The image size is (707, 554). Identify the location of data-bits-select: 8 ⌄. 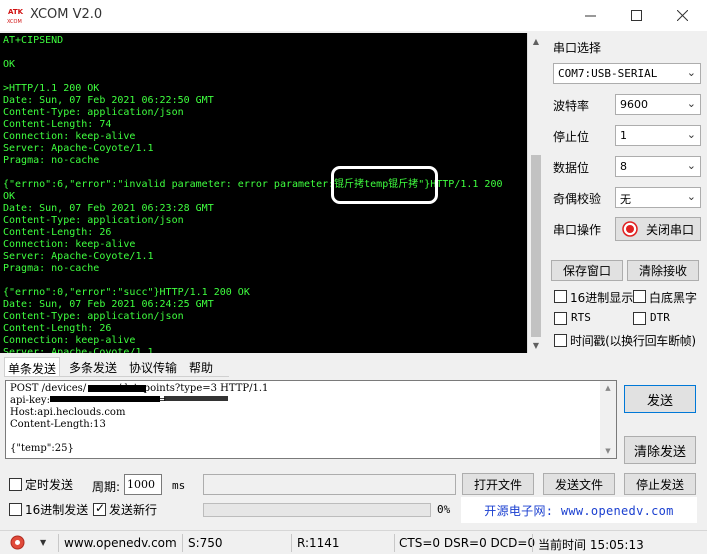
(658, 166).